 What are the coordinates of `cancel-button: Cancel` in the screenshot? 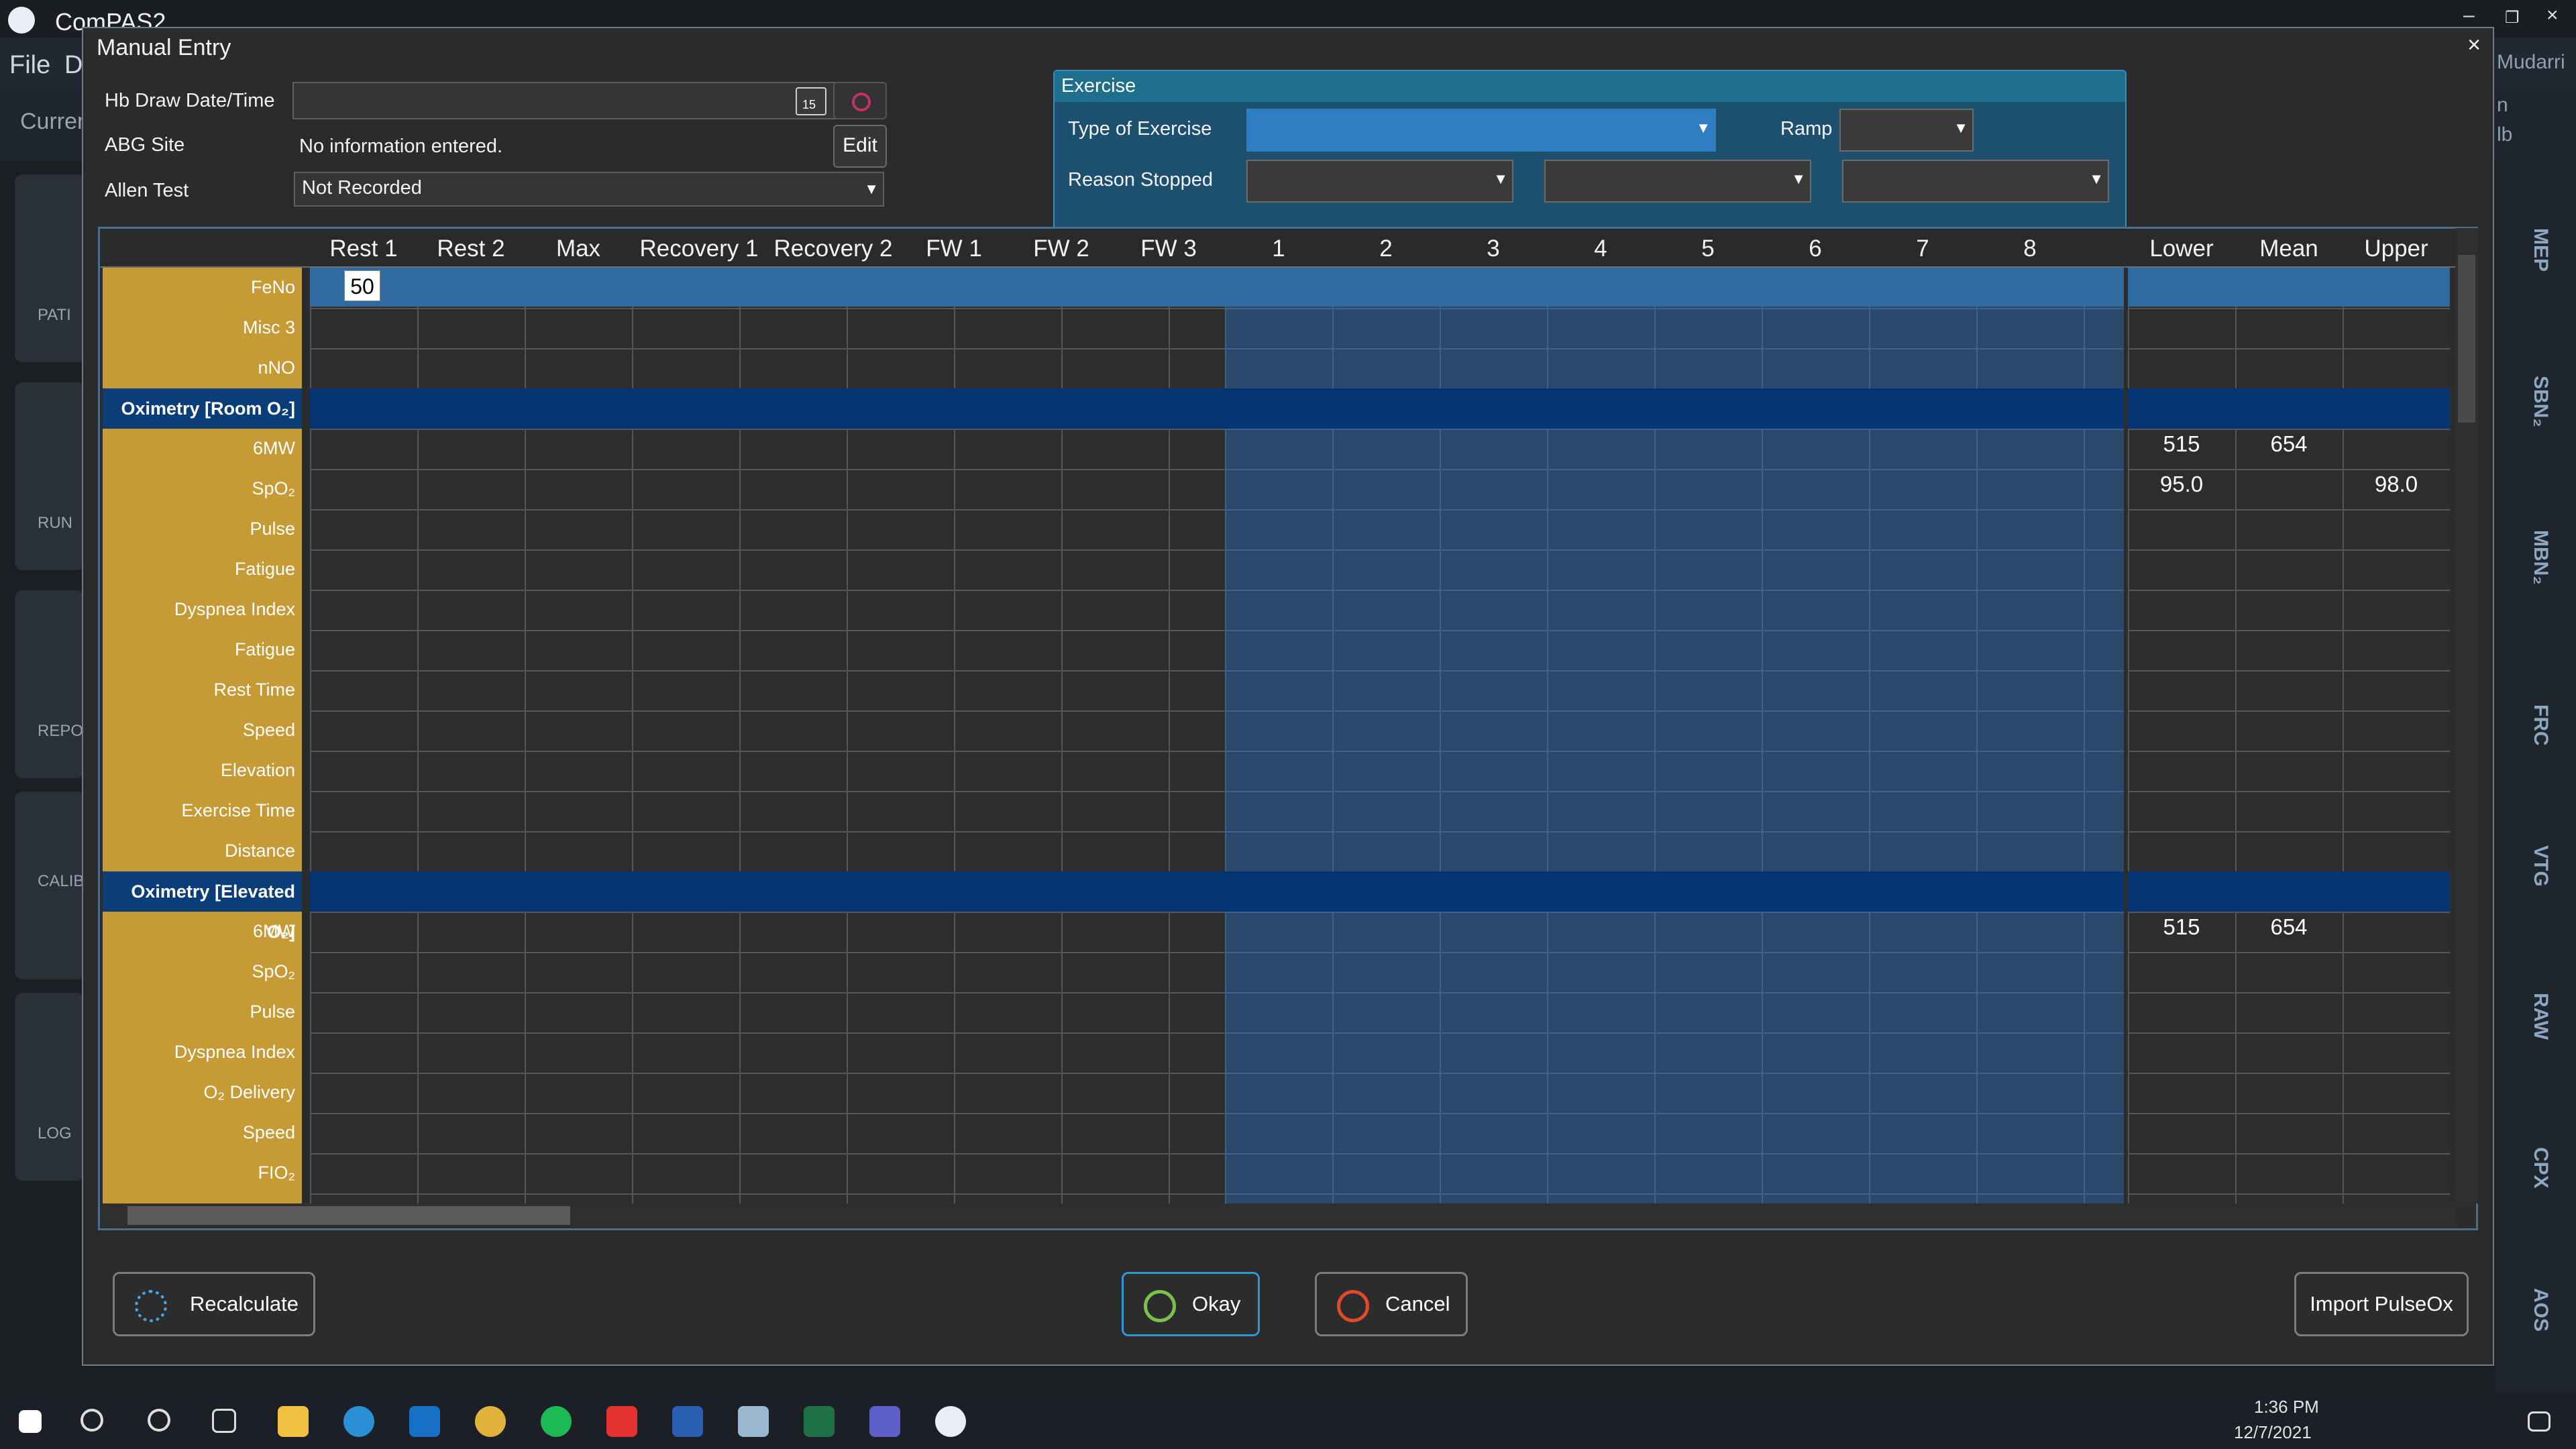 It's located at (1391, 1304).